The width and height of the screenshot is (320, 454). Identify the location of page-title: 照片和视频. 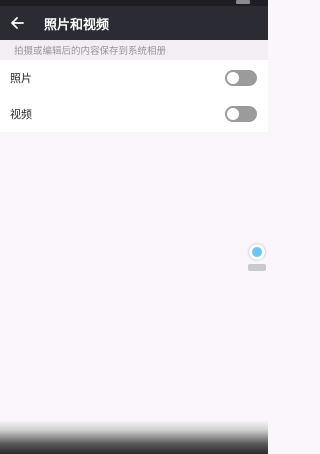
(77, 25).